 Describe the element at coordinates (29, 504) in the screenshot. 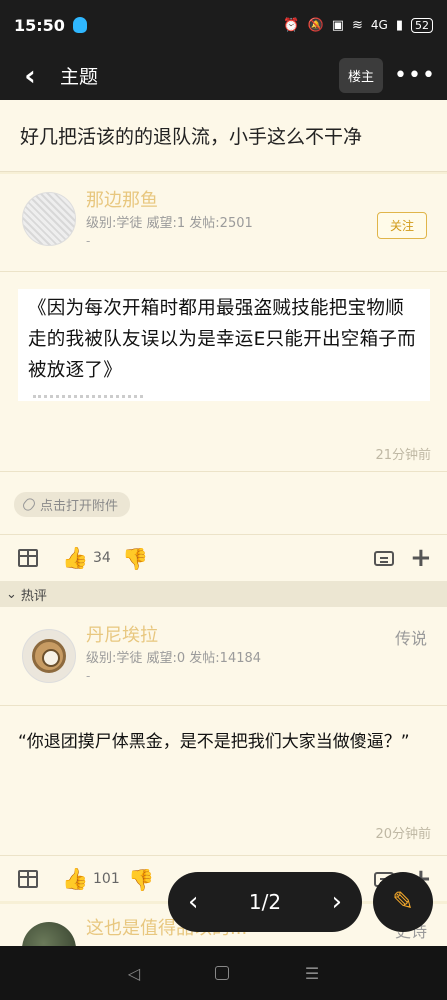

I see `paperclip-icon` at that location.